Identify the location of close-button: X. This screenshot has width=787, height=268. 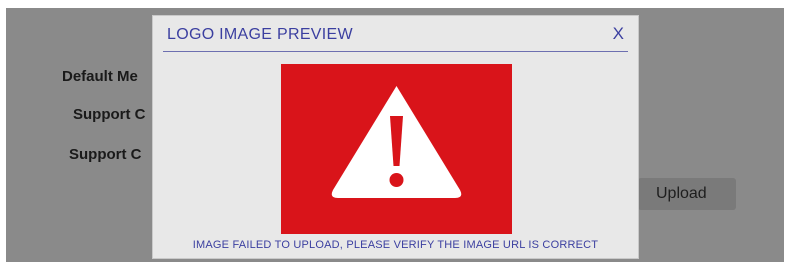
(618, 34).